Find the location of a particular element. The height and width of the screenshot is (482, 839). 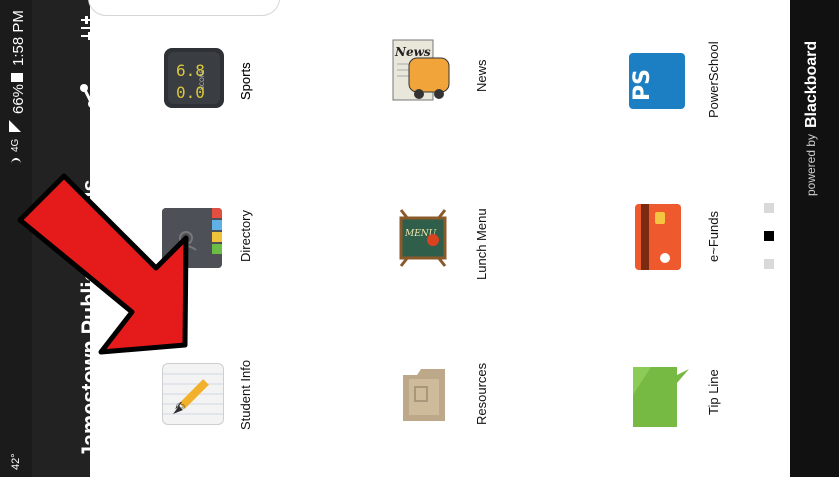

status-battery: 66% is located at coordinates (18, 98).